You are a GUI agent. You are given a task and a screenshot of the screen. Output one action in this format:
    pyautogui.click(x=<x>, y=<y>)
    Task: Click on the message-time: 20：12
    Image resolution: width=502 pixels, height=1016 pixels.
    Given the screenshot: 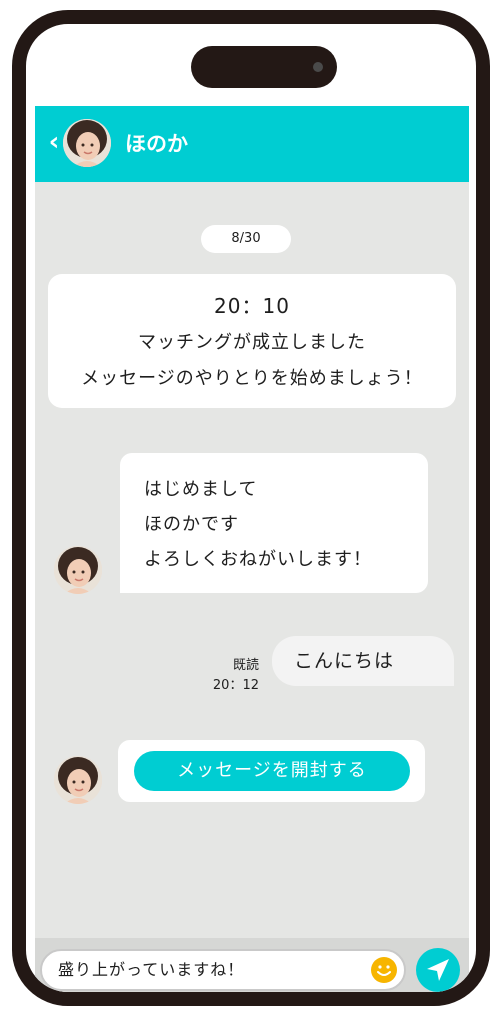 What is the action you would take?
    pyautogui.click(x=235, y=685)
    